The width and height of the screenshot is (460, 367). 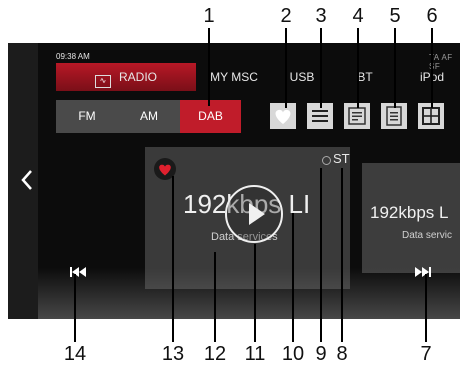 What do you see at coordinates (215, 354) in the screenshot?
I see `callout-12: 12` at bounding box center [215, 354].